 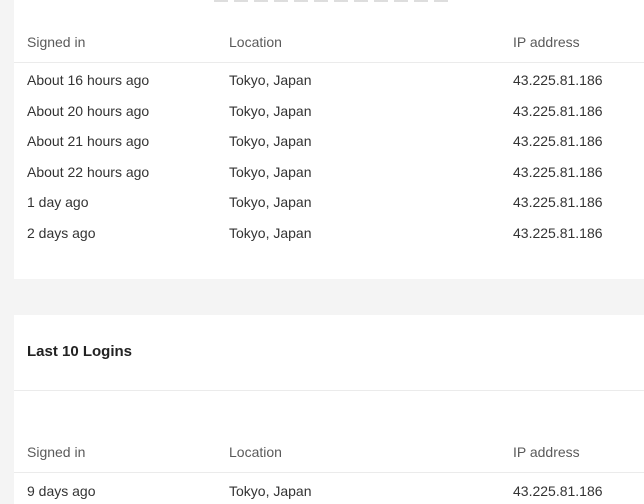 What do you see at coordinates (88, 141) in the screenshot?
I see `signed-in-cell: About 21 hours ago` at bounding box center [88, 141].